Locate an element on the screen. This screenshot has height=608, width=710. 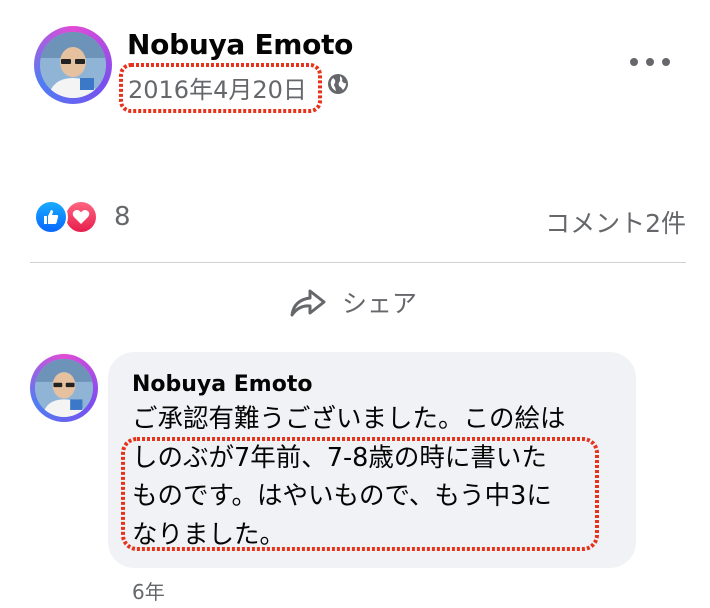
date-highlight-annotation is located at coordinates (220, 88).